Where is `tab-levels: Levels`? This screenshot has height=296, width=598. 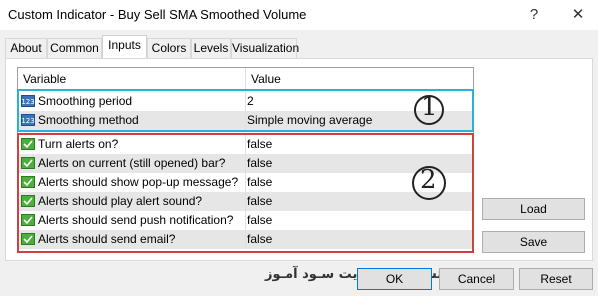 tab-levels: Levels is located at coordinates (211, 48).